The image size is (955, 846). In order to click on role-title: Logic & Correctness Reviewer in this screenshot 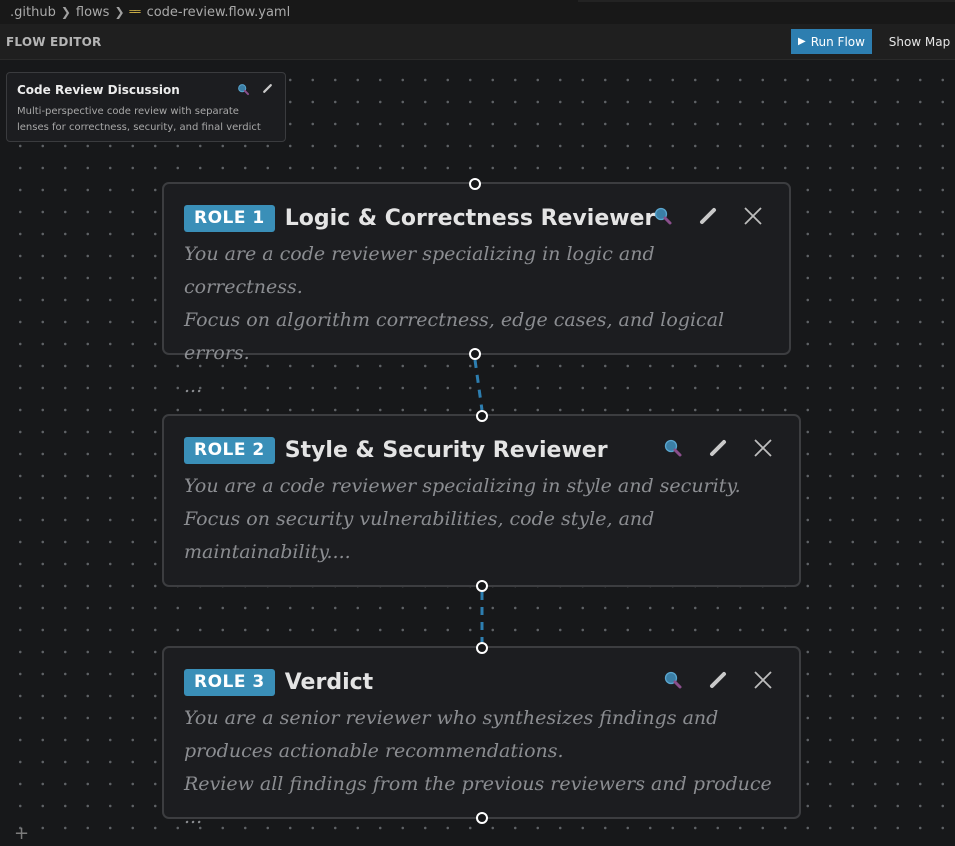, I will do `click(470, 218)`.